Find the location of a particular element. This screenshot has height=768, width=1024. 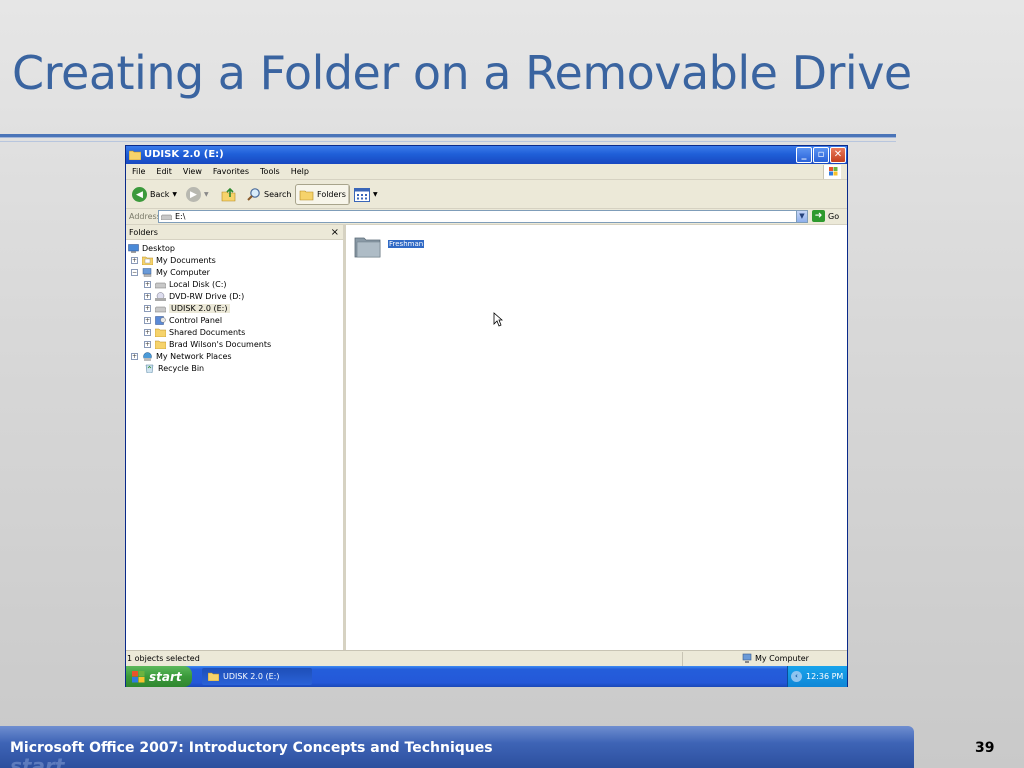

toolbar: ◀ Back ▼ ▶ ▼ Search Folders ▼ is located at coordinates (486, 194).